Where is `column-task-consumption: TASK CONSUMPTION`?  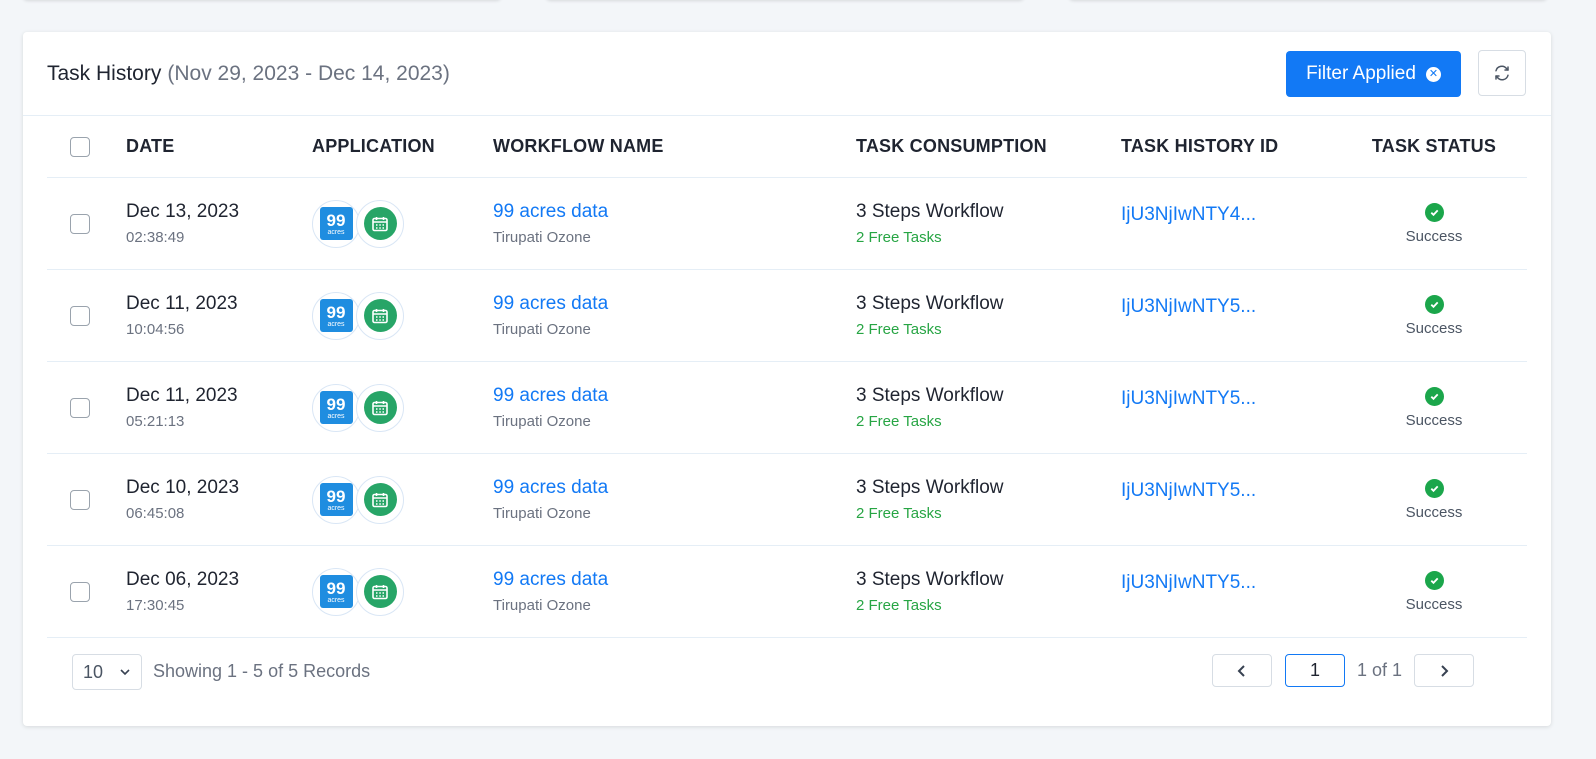 column-task-consumption: TASK CONSUMPTION is located at coordinates (988, 146).